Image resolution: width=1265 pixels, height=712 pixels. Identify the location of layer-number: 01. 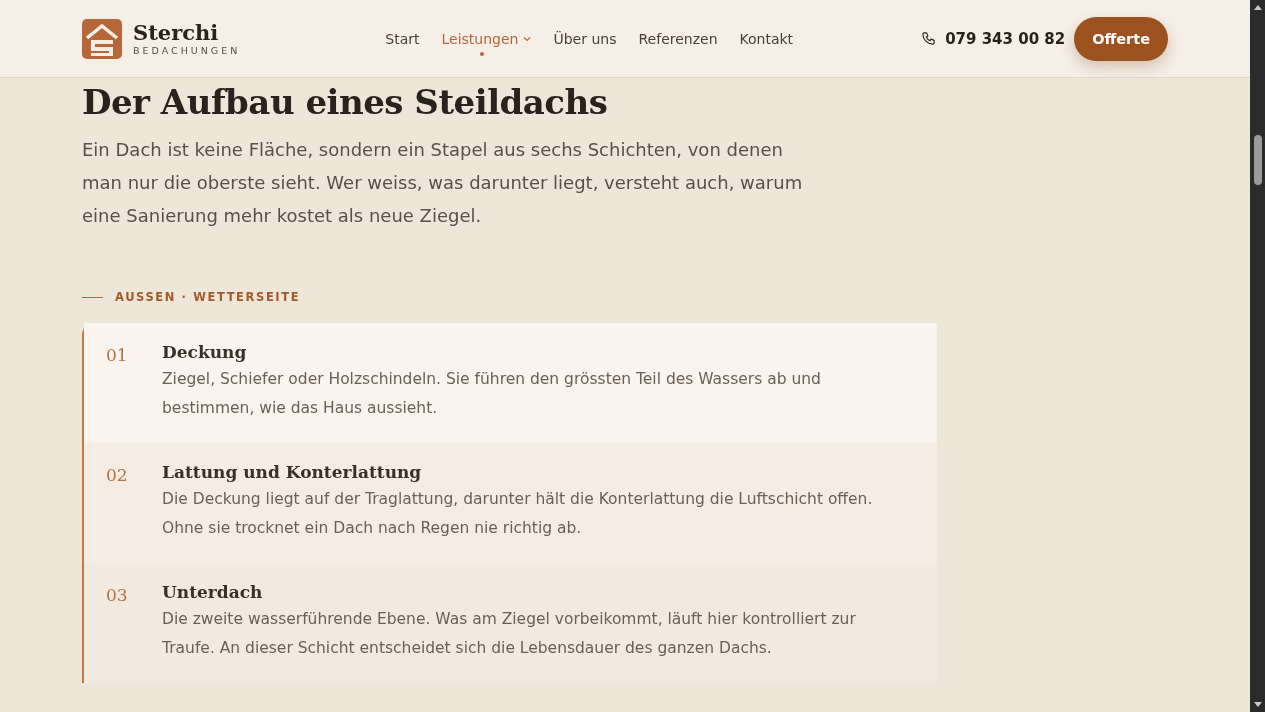
(117, 356).